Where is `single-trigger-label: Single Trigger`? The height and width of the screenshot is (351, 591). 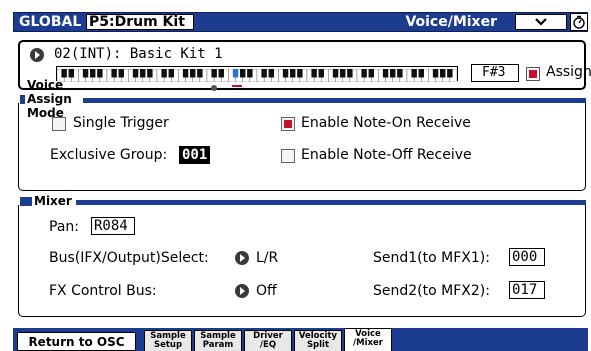 single-trigger-label: Single Trigger is located at coordinates (121, 123).